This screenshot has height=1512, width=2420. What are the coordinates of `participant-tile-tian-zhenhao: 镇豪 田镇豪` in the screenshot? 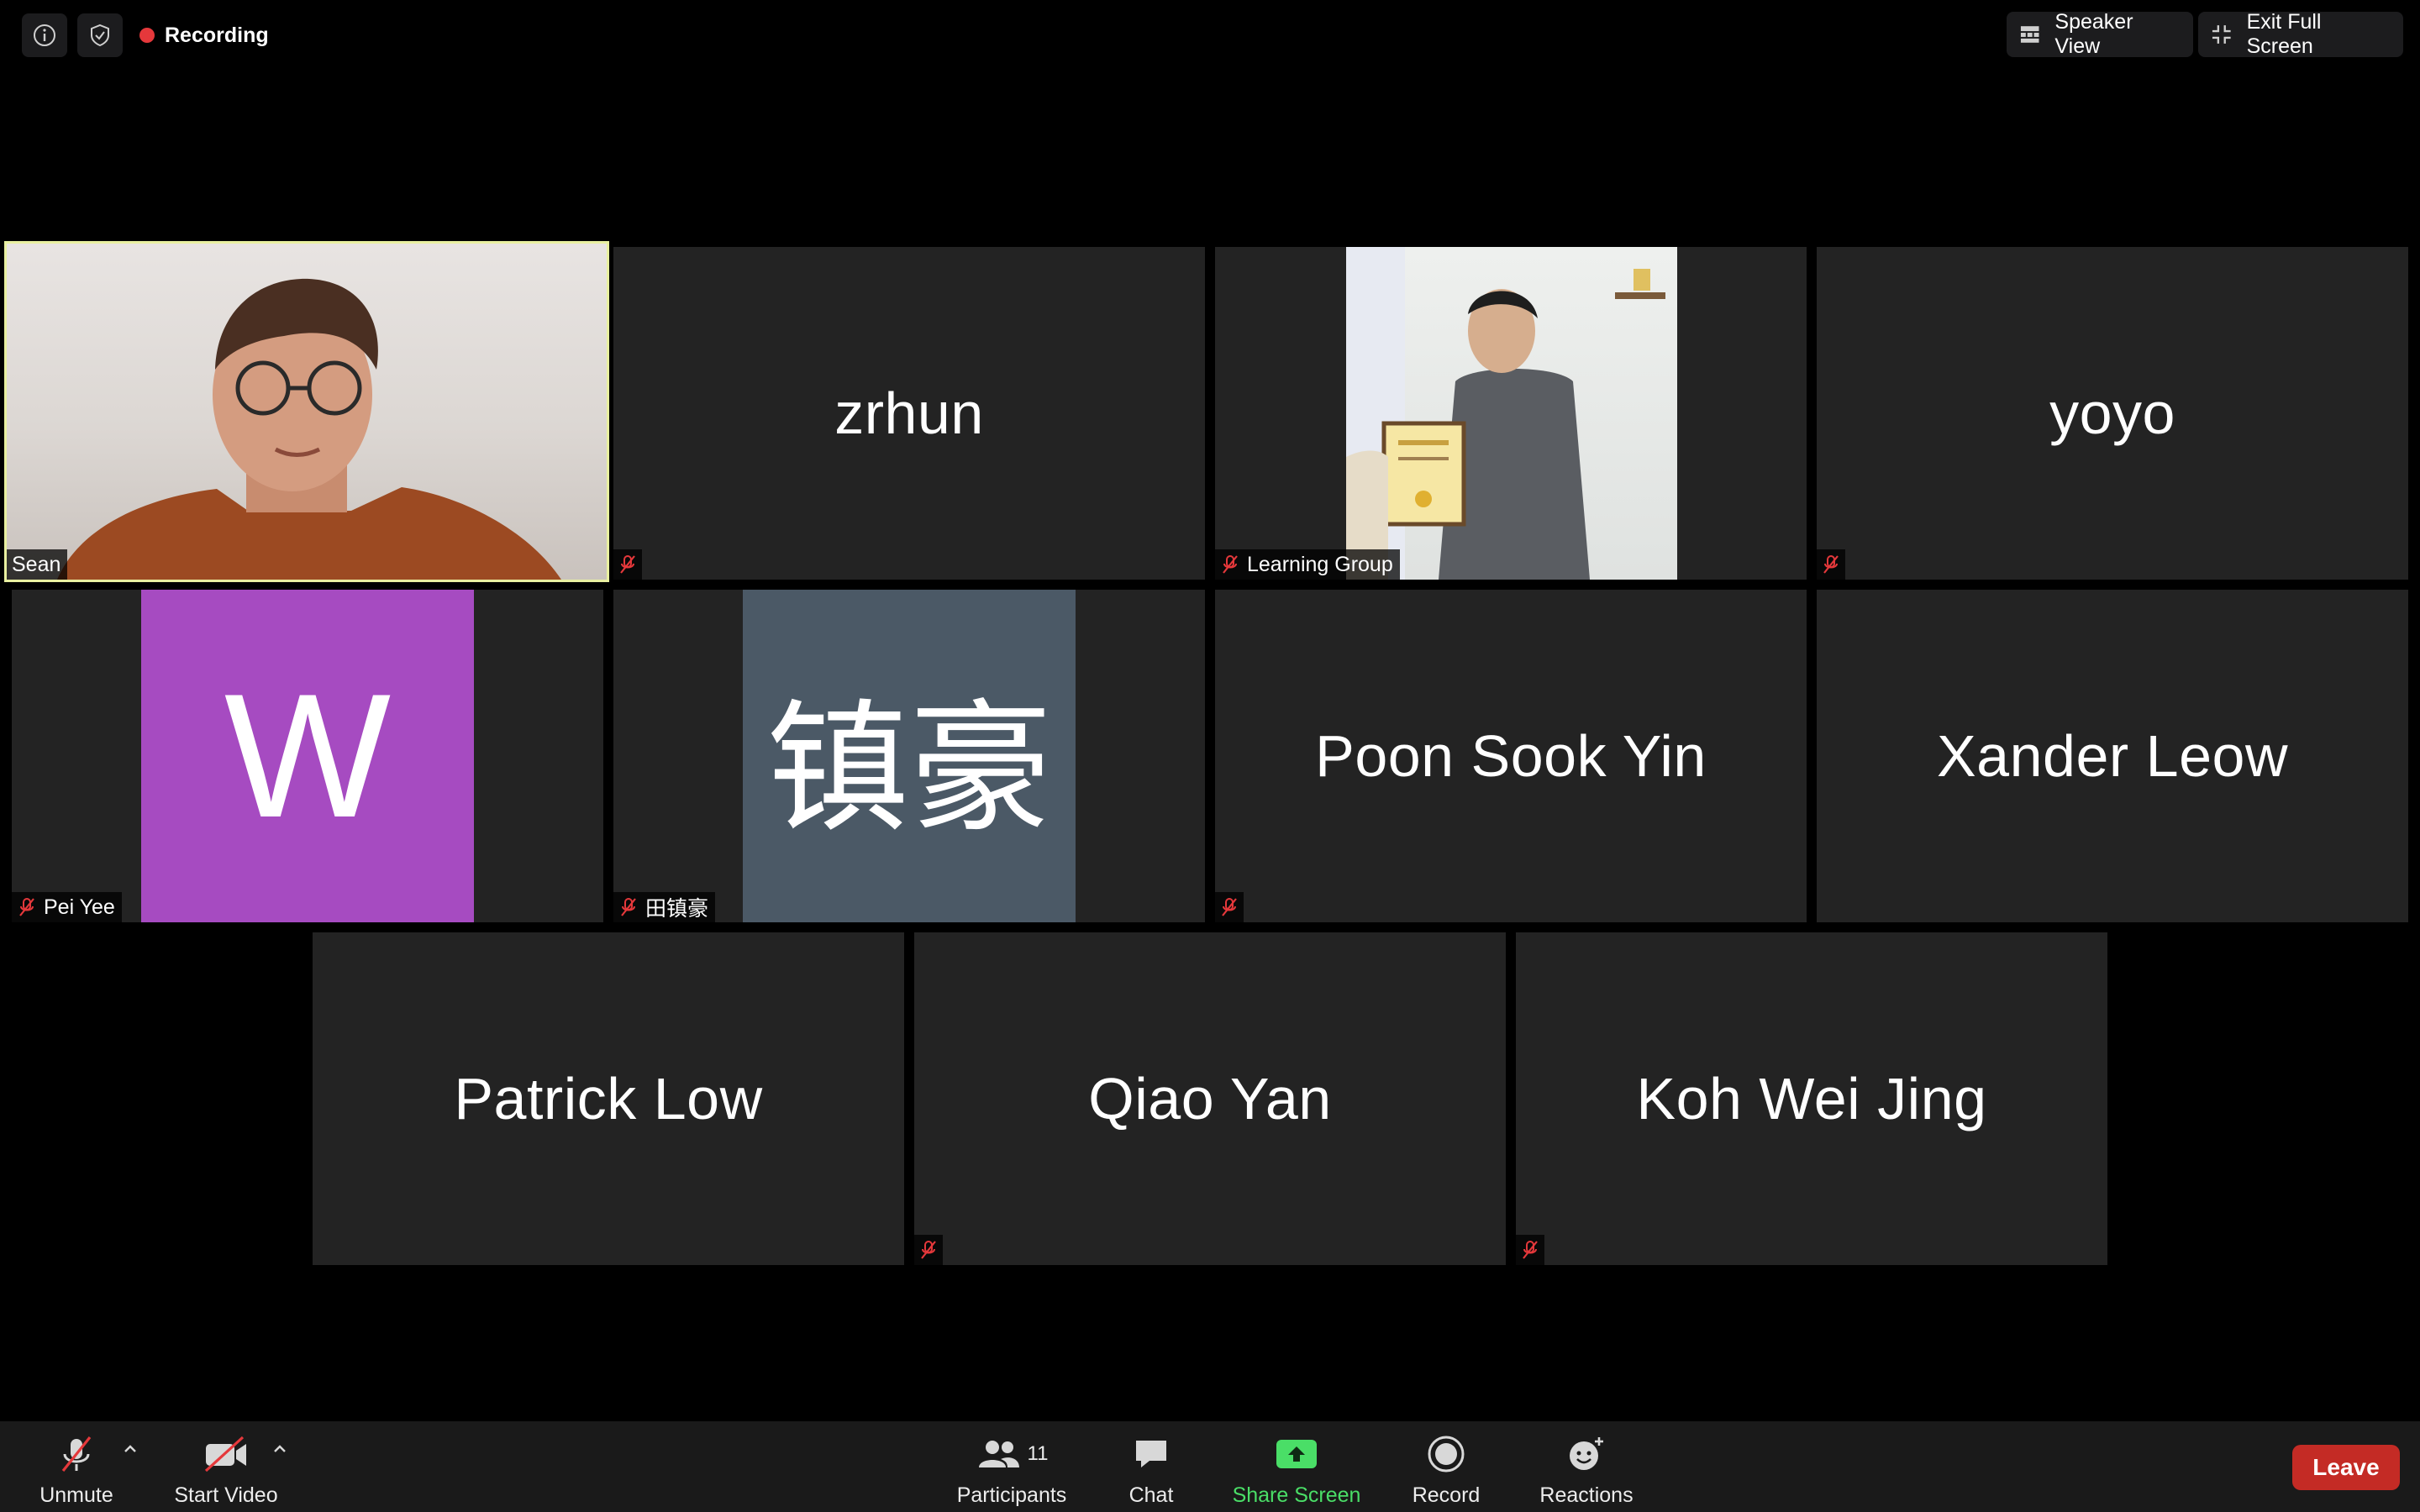 It's located at (909, 756).